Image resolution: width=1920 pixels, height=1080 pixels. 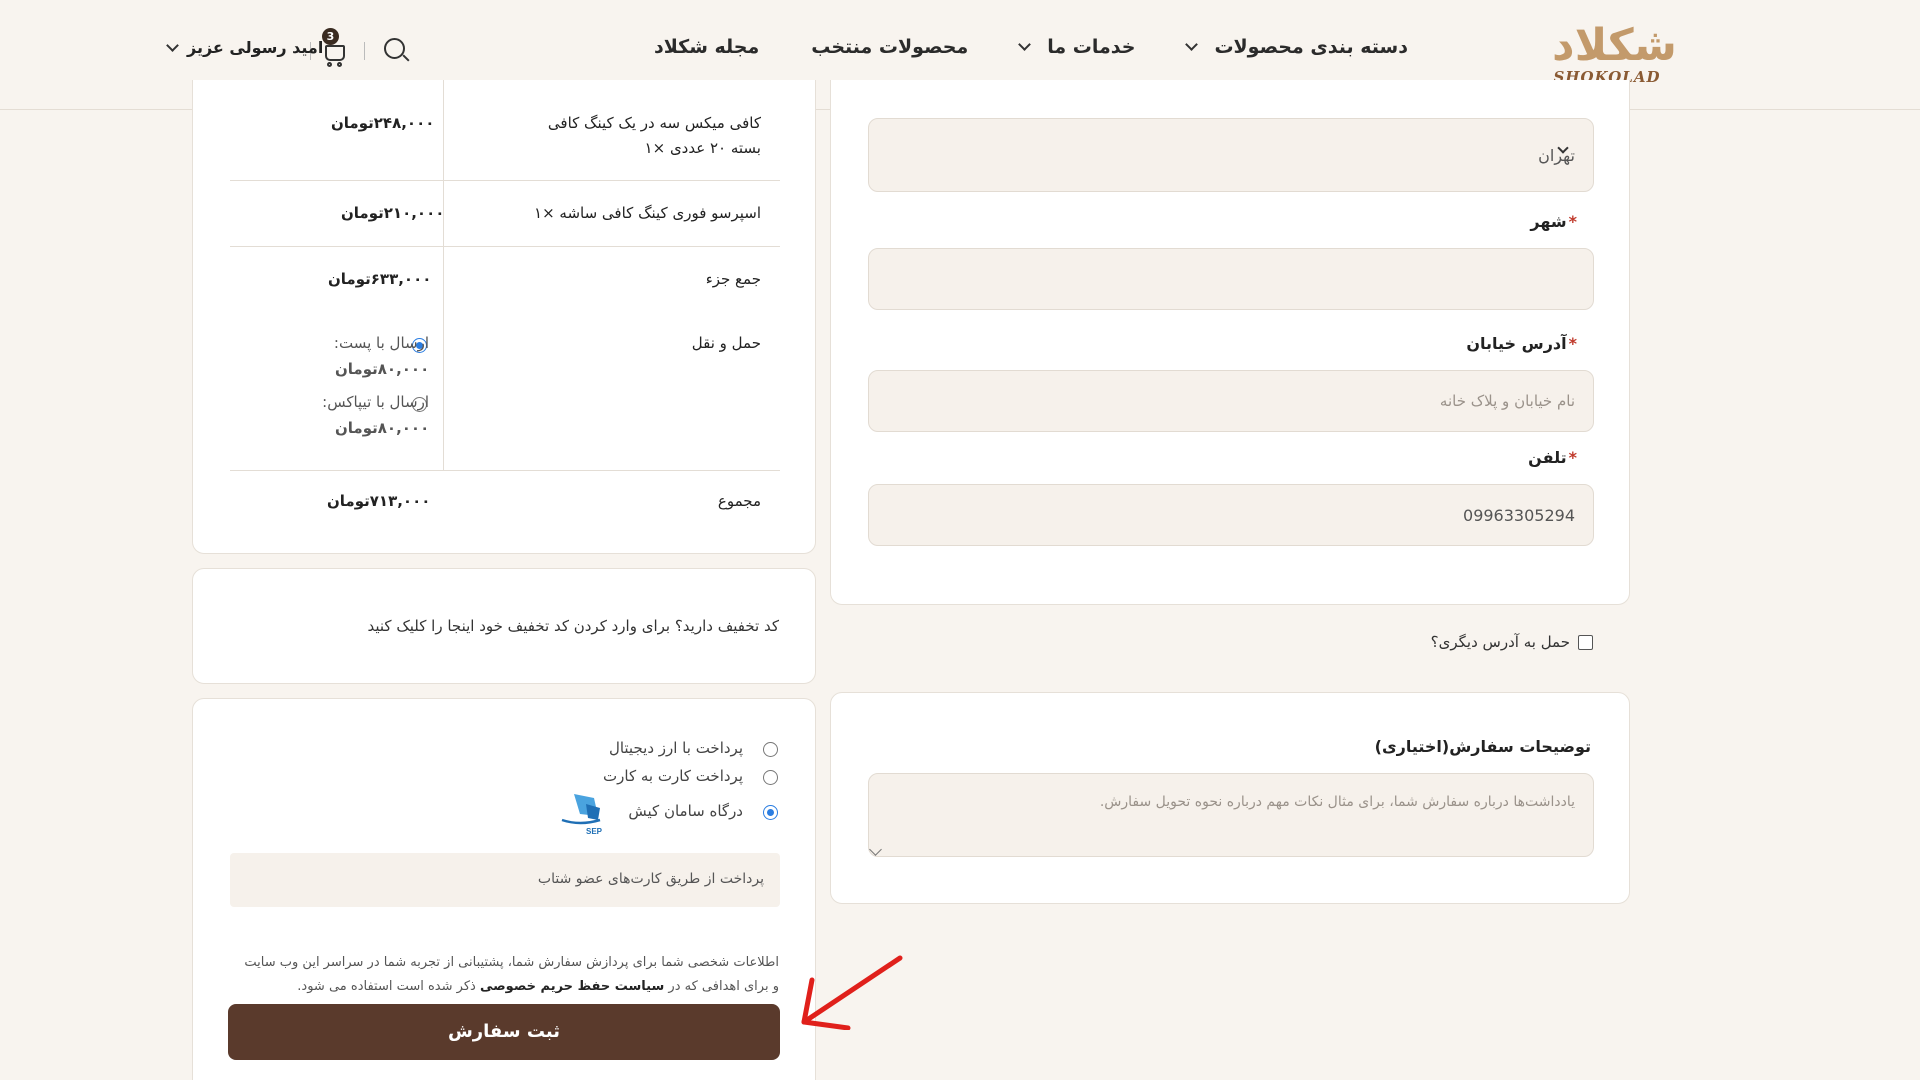 What do you see at coordinates (1231, 155) in the screenshot?
I see `province-select: تهران` at bounding box center [1231, 155].